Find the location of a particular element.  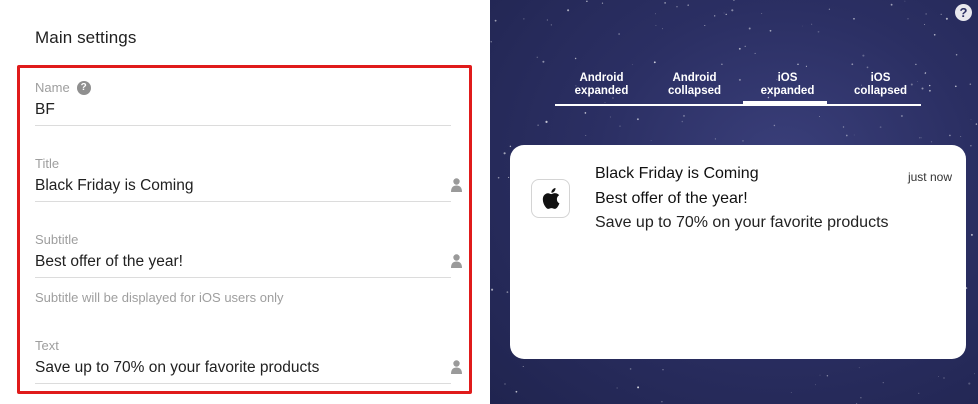

title-value: Black Friday is Coming is located at coordinates (114, 185).